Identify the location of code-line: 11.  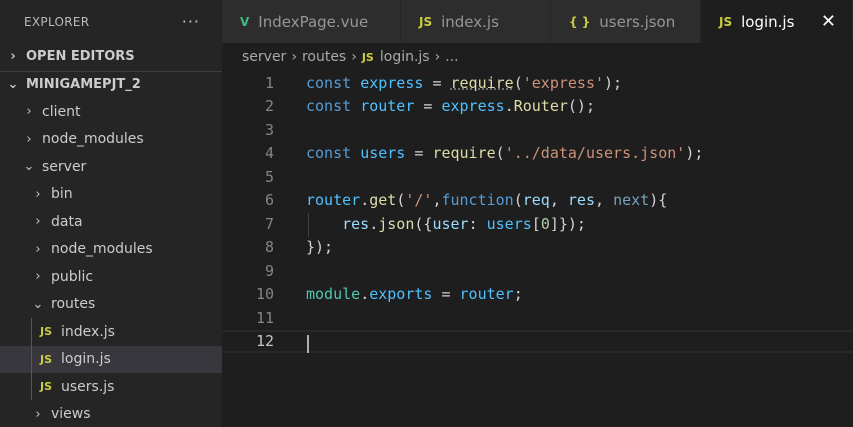
(537, 318).